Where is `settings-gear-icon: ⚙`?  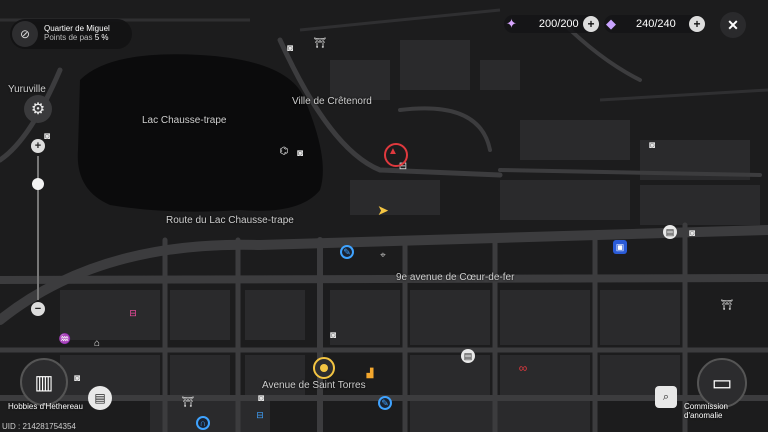 settings-gear-icon: ⚙ is located at coordinates (38, 109).